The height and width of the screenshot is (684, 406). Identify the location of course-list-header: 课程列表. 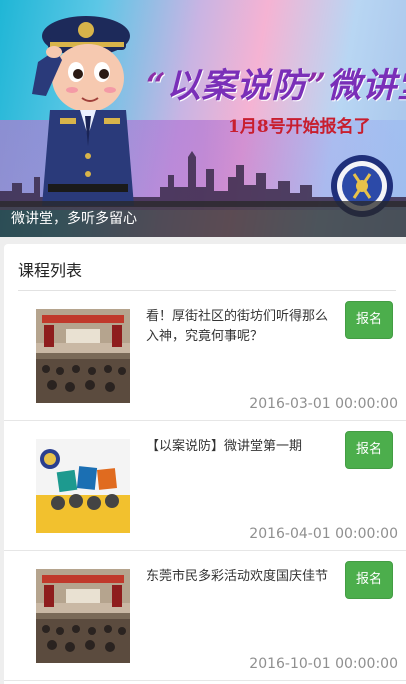
(50, 270).